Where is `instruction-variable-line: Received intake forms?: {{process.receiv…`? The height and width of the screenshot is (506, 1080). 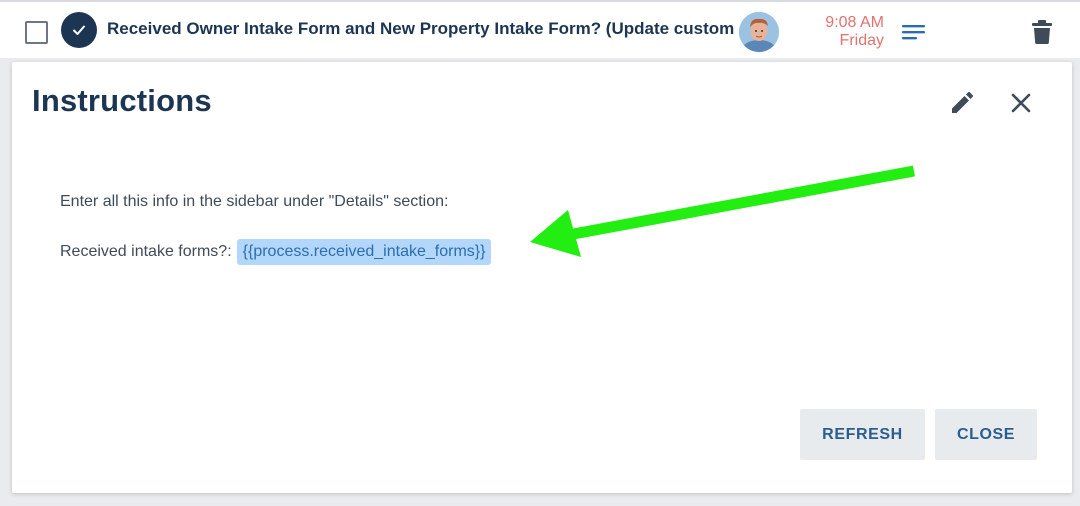
instruction-variable-line: Received intake forms?: {{process.receiv… is located at coordinates (276, 252).